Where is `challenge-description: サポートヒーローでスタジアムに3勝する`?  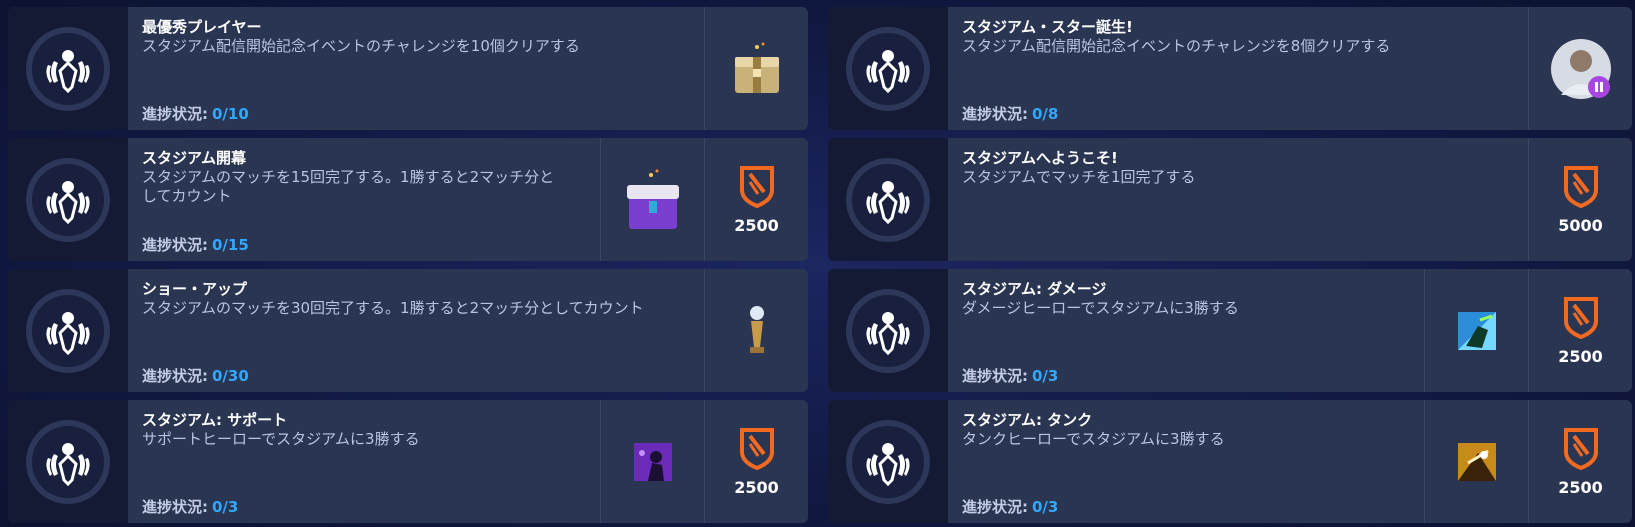
challenge-description: サポートヒーローでスタジアムに3勝する is located at coordinates (281, 439).